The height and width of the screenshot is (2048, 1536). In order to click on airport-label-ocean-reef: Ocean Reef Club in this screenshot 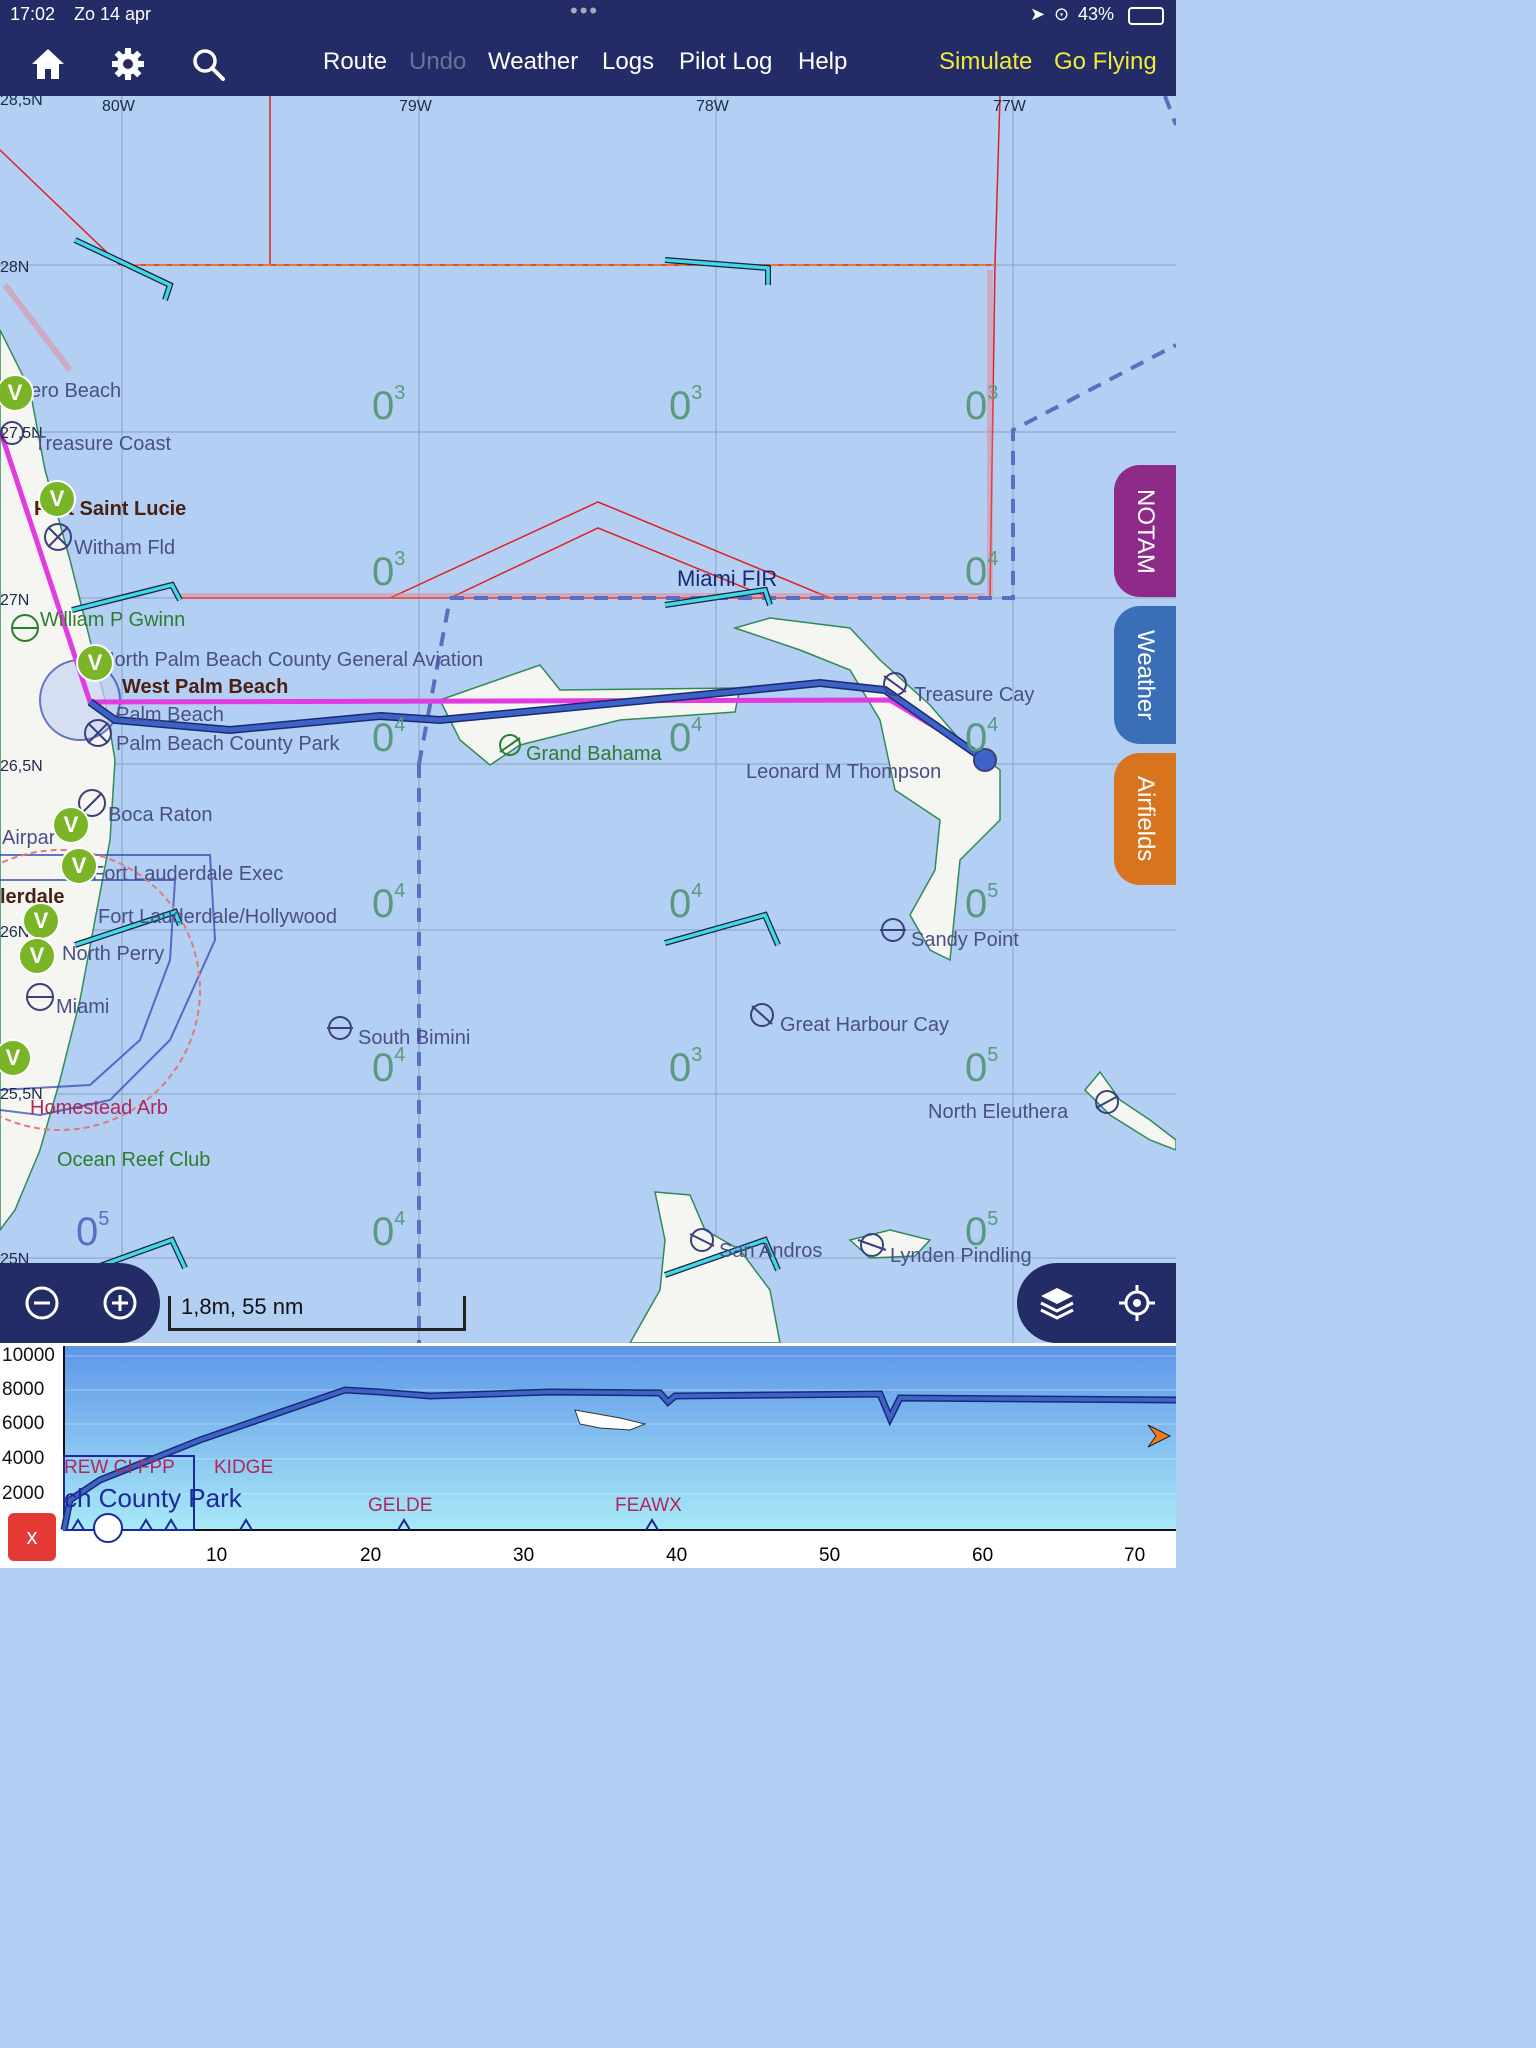, I will do `click(133, 1160)`.